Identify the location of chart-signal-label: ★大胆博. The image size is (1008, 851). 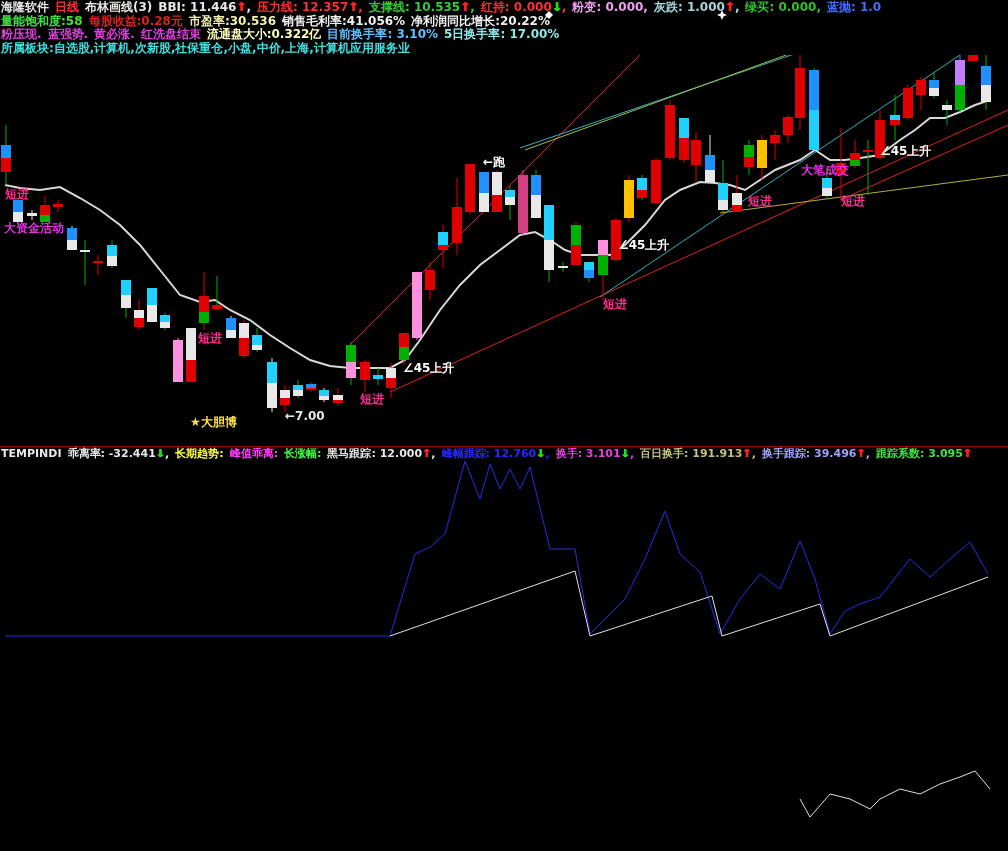
(213, 422).